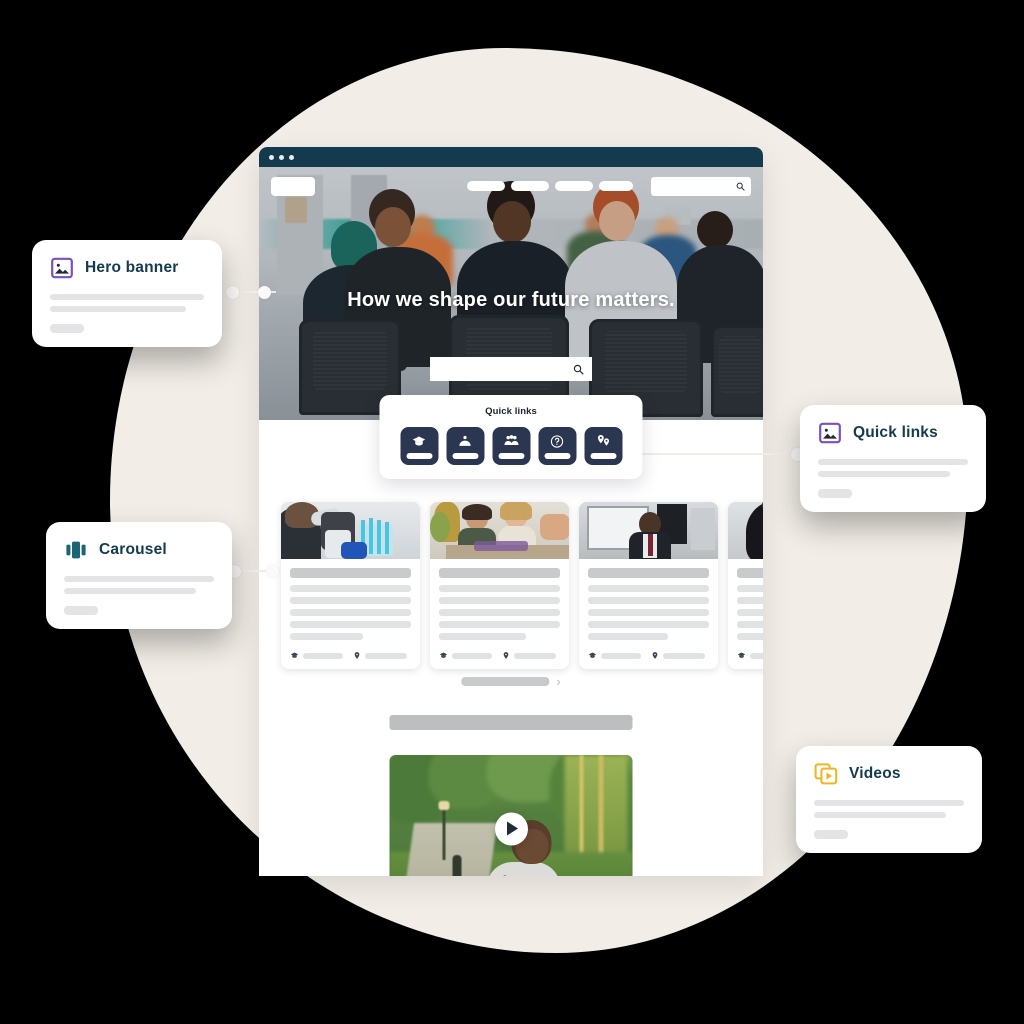  Describe the element at coordinates (511, 411) in the screenshot. I see `quick-links-title: Quick links` at that location.